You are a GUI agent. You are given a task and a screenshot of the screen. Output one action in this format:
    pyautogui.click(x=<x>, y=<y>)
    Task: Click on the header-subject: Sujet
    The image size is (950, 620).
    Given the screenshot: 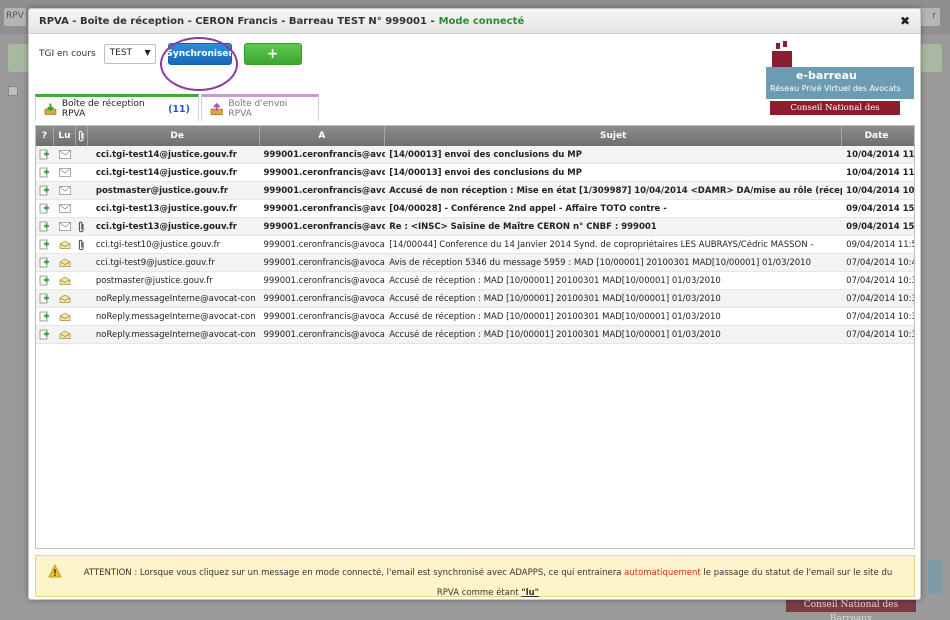 What is the action you would take?
    pyautogui.click(x=614, y=136)
    